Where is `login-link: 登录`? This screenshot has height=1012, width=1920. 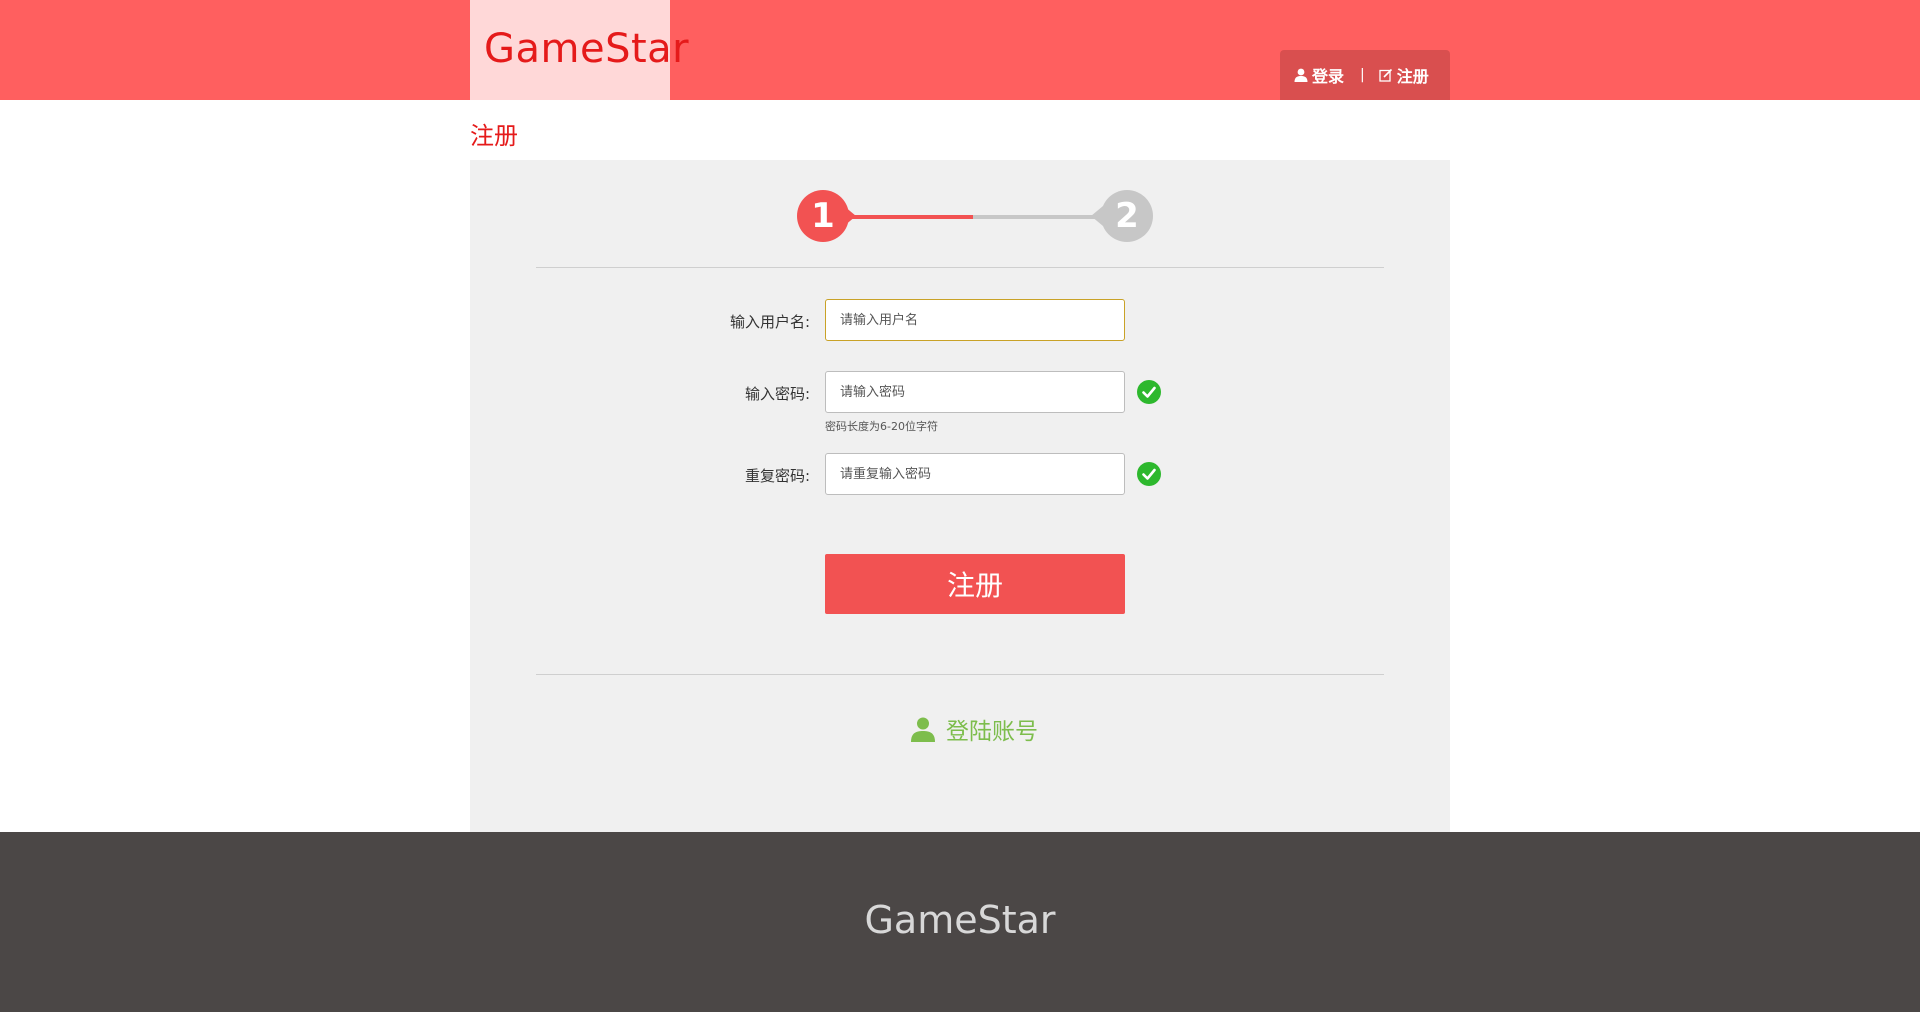 login-link: 登录 is located at coordinates (1319, 75).